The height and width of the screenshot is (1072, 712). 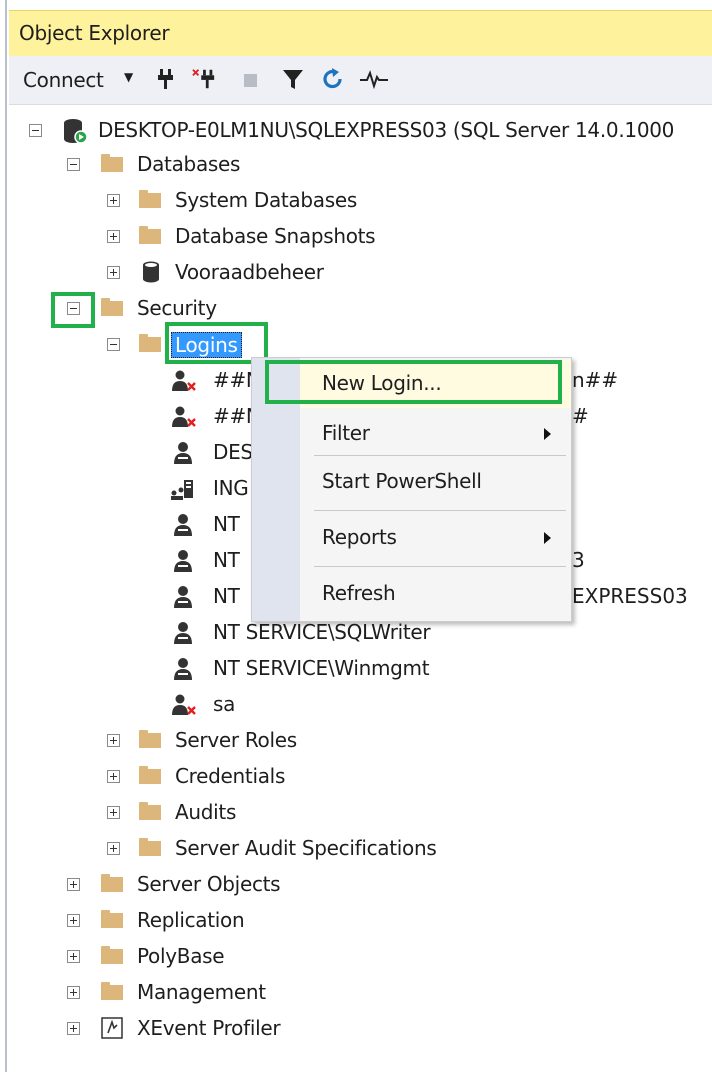 I want to click on tree-node-credentials: Credentials, so click(x=356, y=777).